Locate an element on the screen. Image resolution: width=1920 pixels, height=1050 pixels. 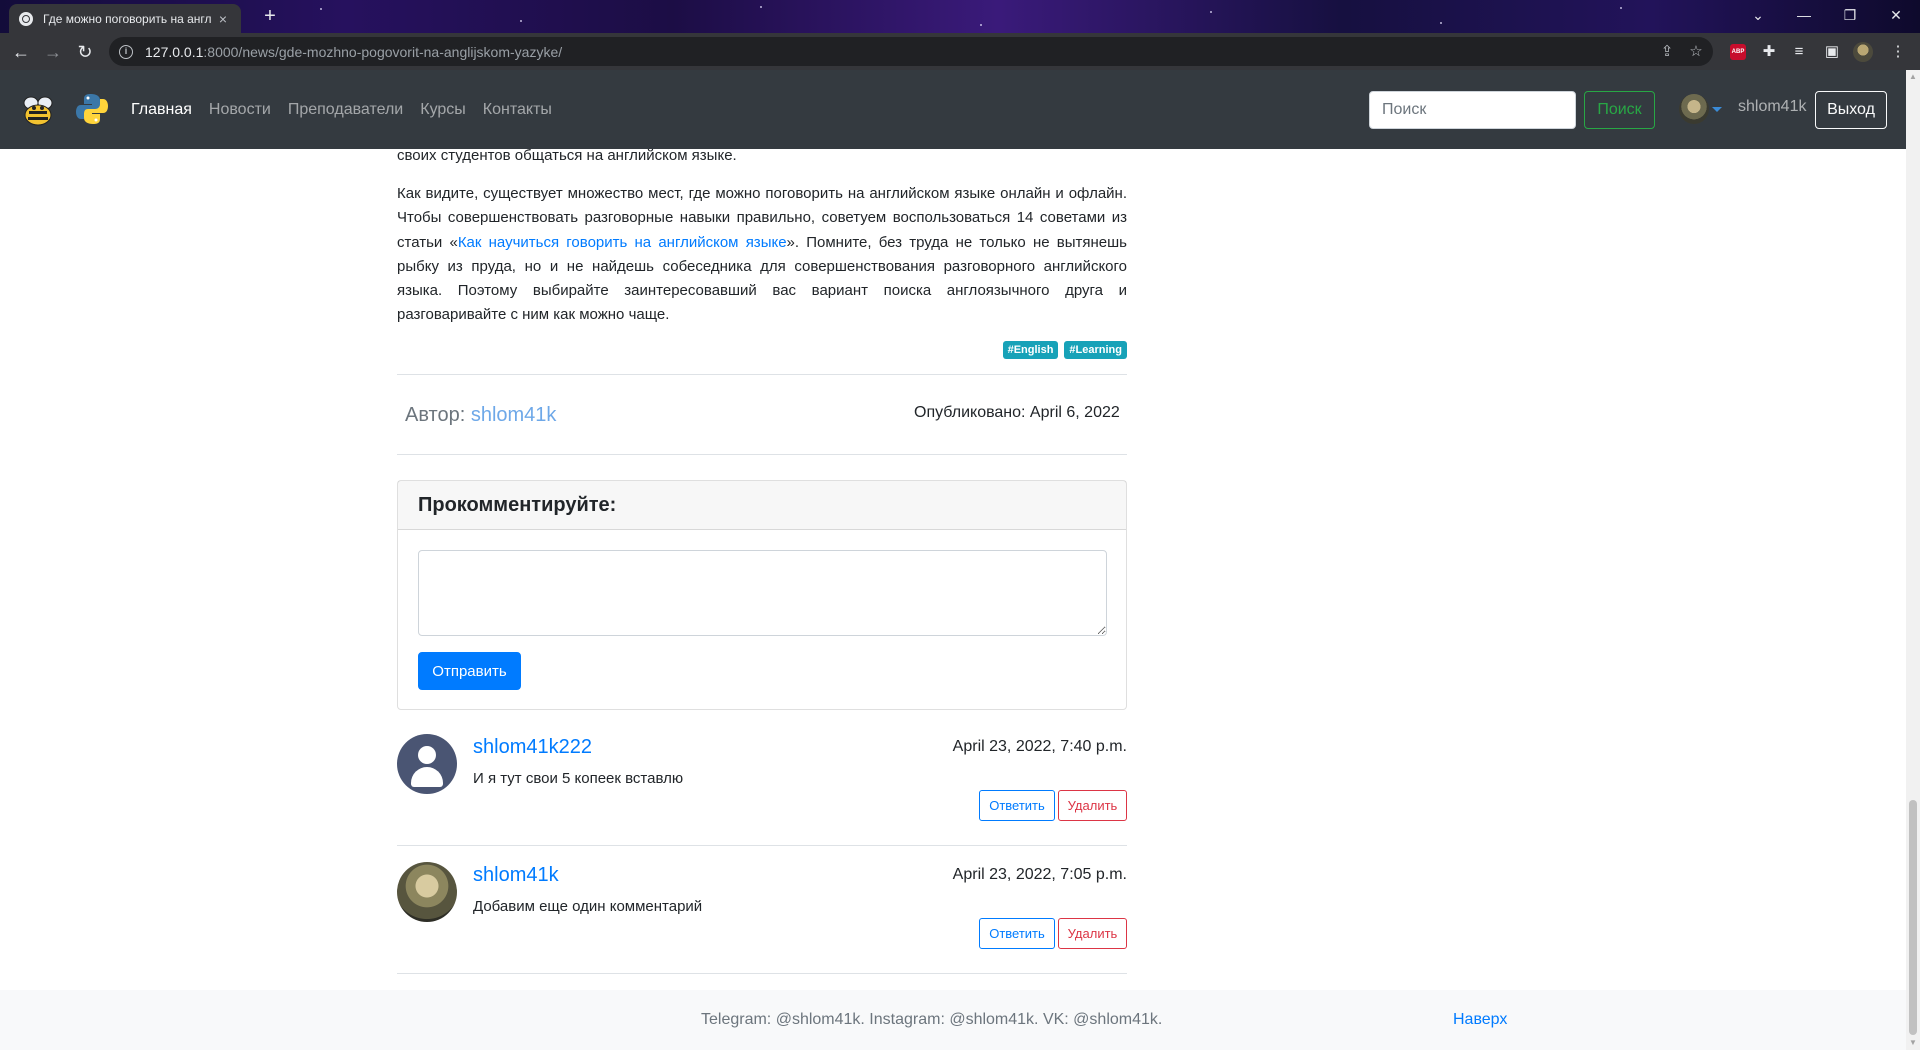
tab-search-icon: ⌄ is located at coordinates (1758, 15).